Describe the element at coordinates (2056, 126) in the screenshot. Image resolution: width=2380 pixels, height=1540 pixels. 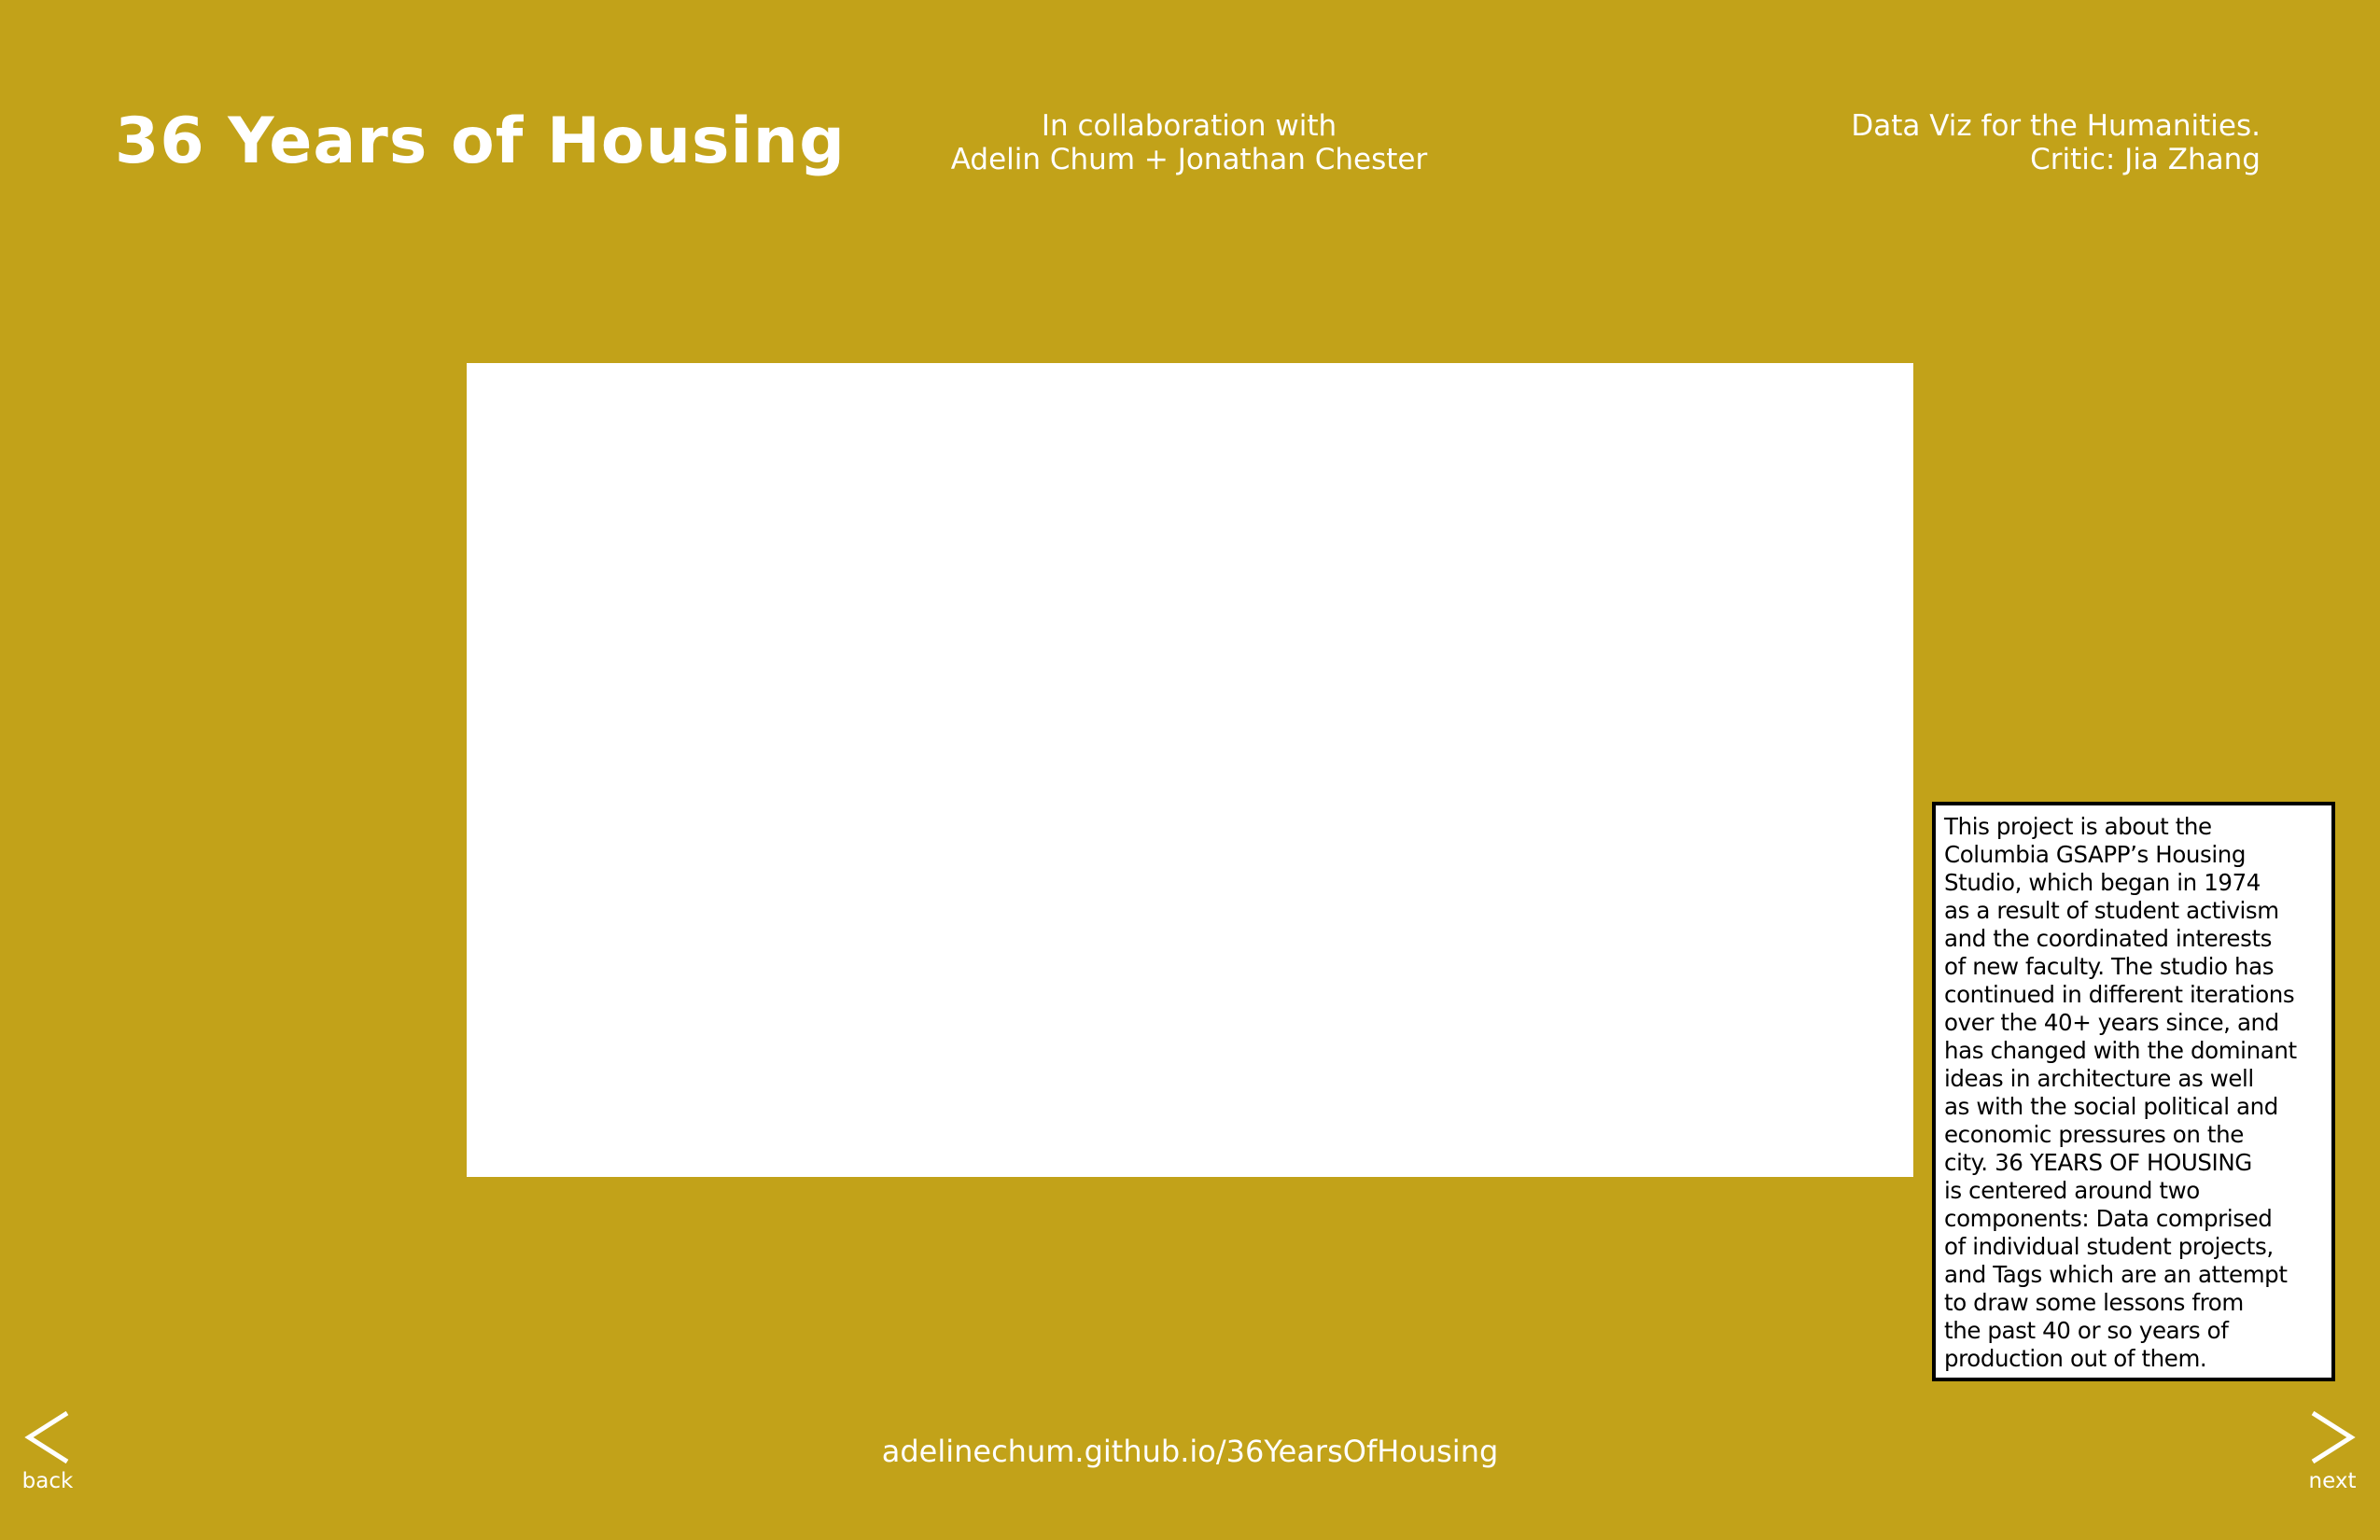
I see `course-name: Data Viz for the Humanities.` at that location.